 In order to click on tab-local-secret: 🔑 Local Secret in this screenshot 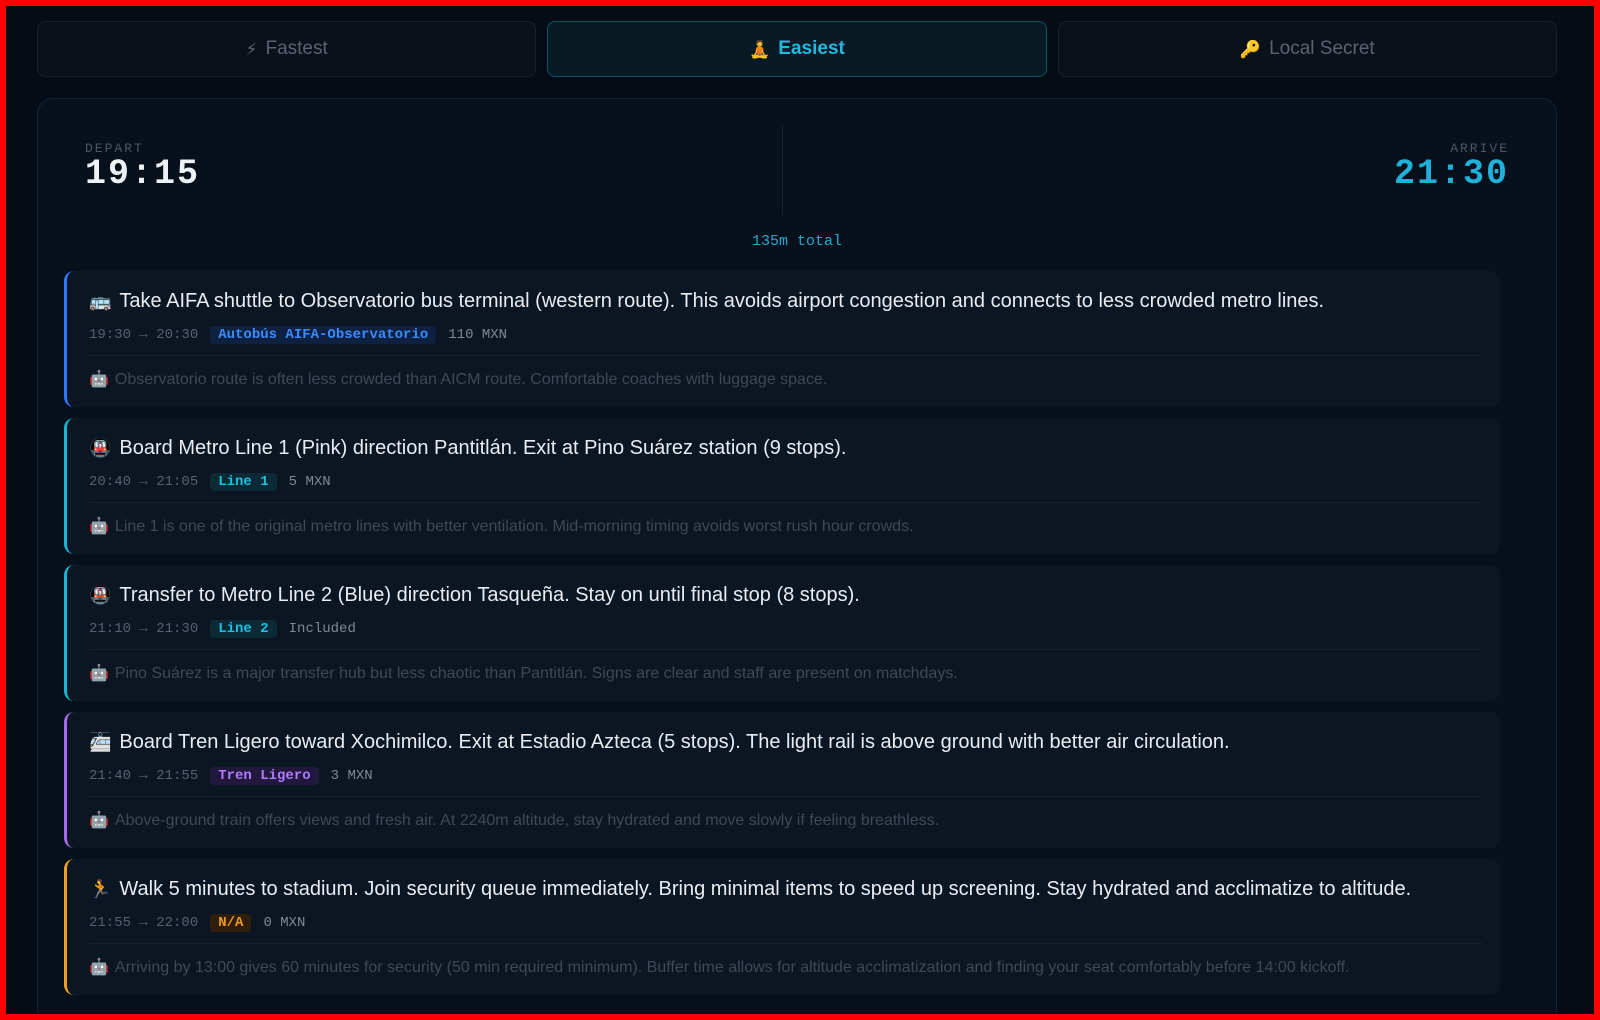, I will do `click(1307, 49)`.